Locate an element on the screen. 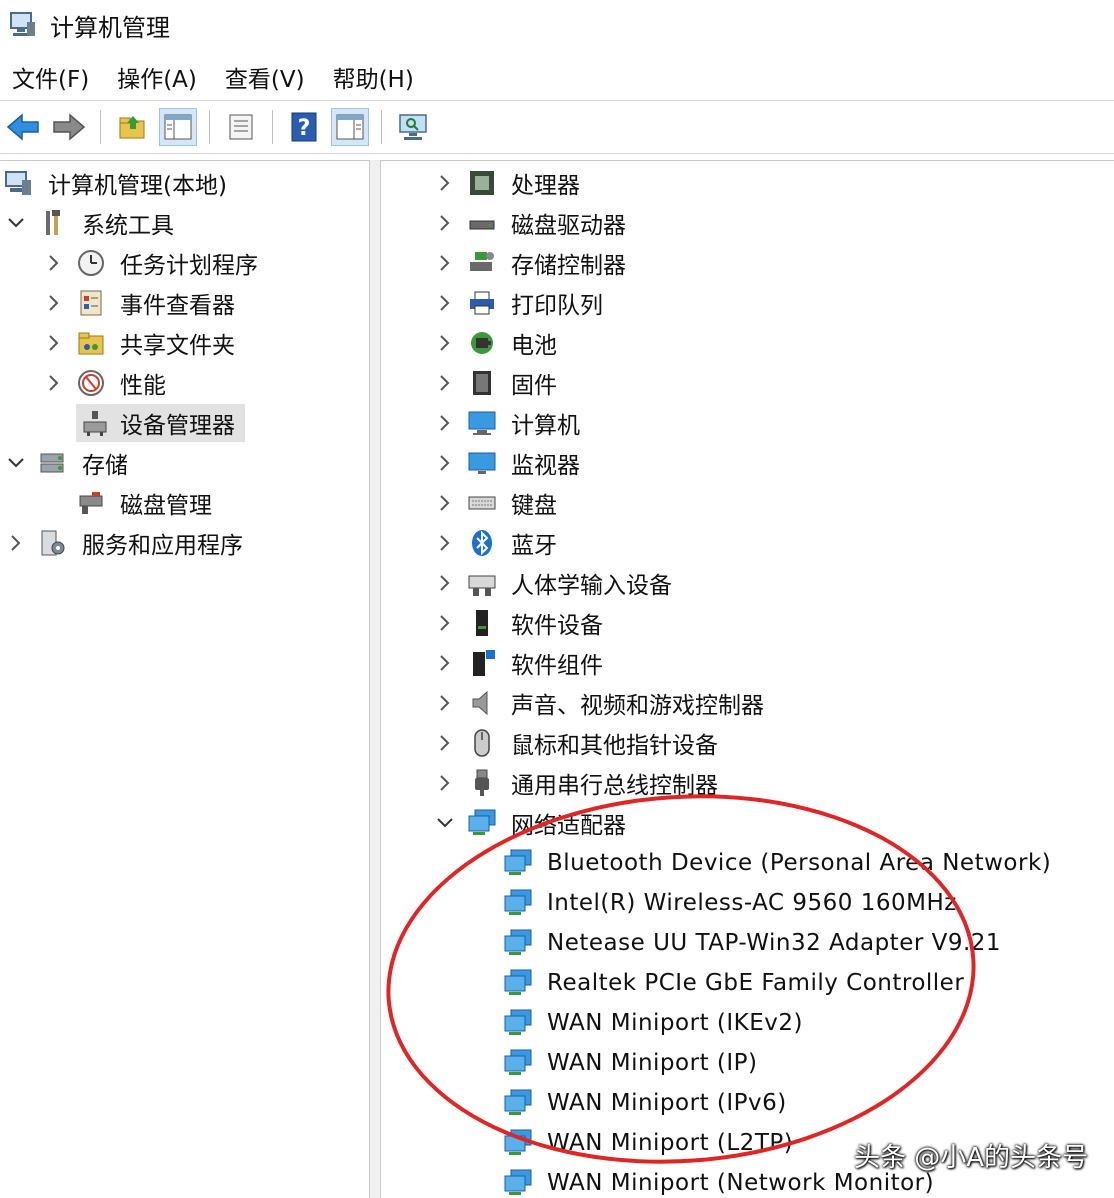 The width and height of the screenshot is (1114, 1198). device-category-firmware: 固件 is located at coordinates (497, 383).